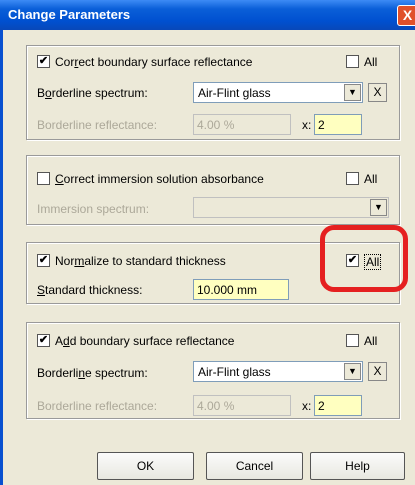 The height and width of the screenshot is (485, 415). What do you see at coordinates (291, 207) in the screenshot?
I see `immersion-spectrum-select: ▼` at bounding box center [291, 207].